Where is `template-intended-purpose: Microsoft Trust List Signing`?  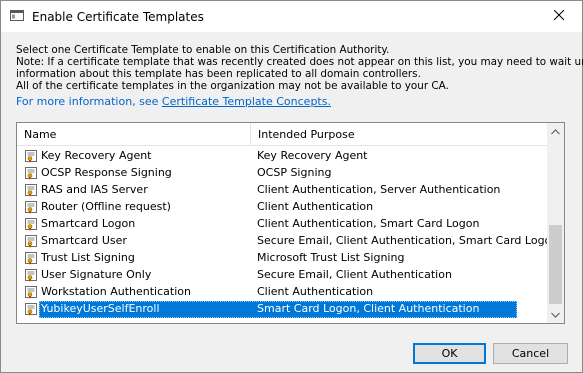 template-intended-purpose: Microsoft Trust List Signing is located at coordinates (331, 257).